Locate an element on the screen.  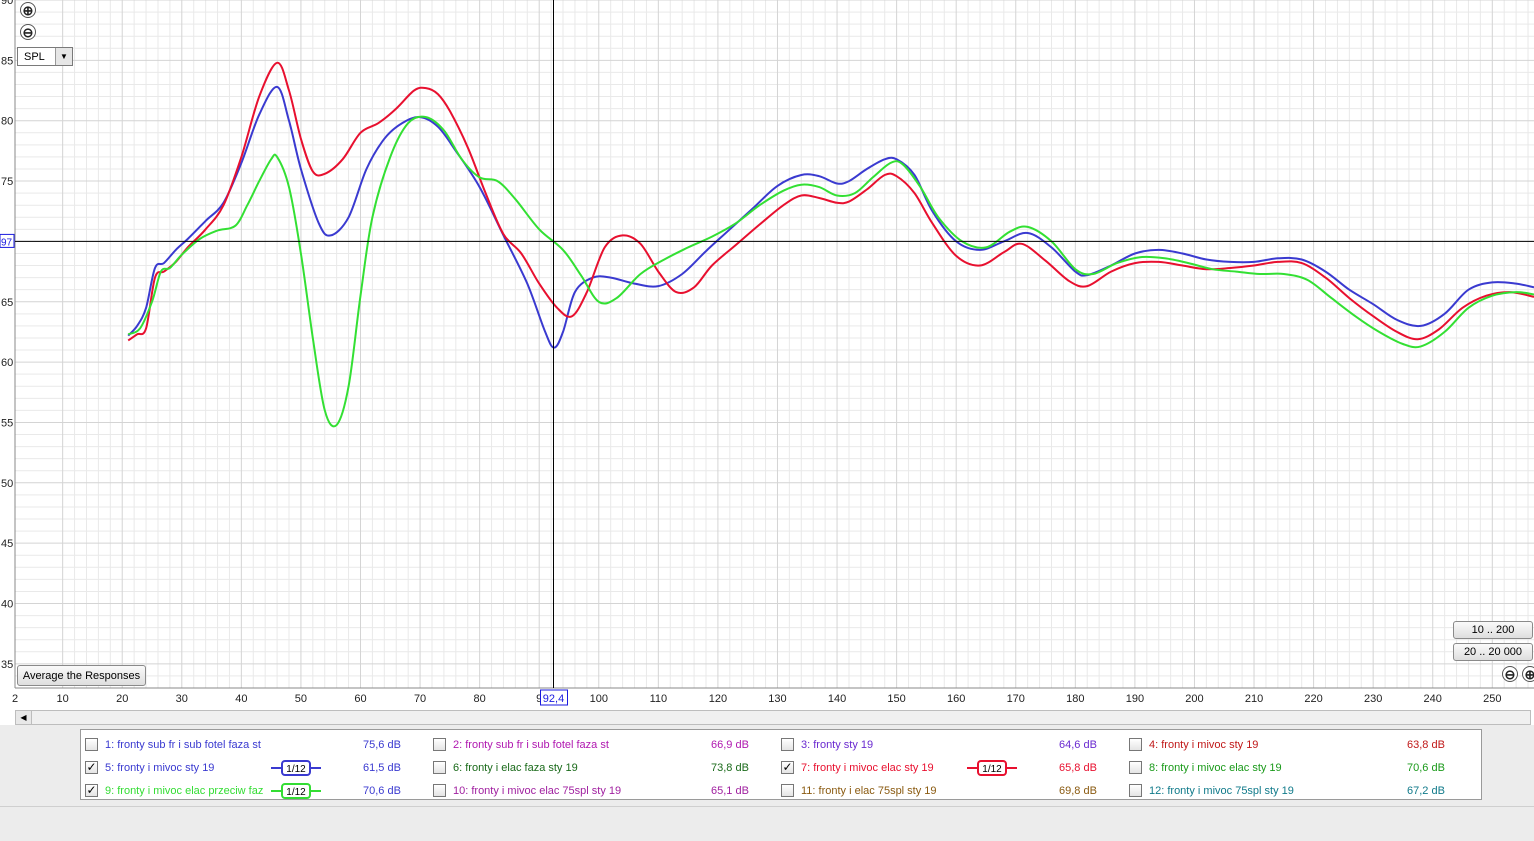
x-tick-label: 210 is located at coordinates (1254, 699).